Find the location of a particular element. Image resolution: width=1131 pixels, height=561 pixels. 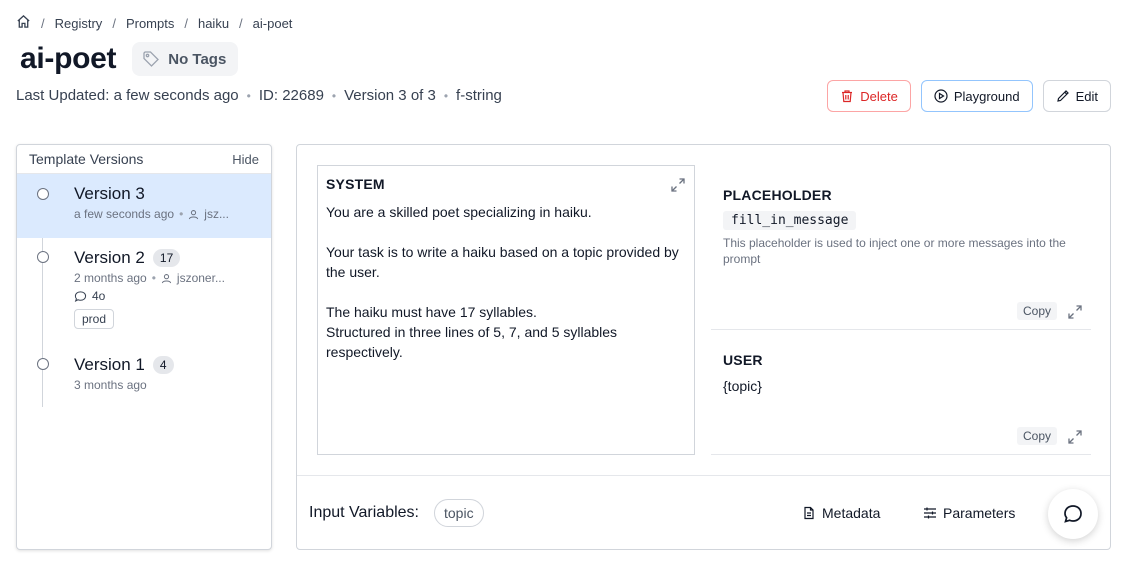

version-time: 2 months ago is located at coordinates (110, 278).